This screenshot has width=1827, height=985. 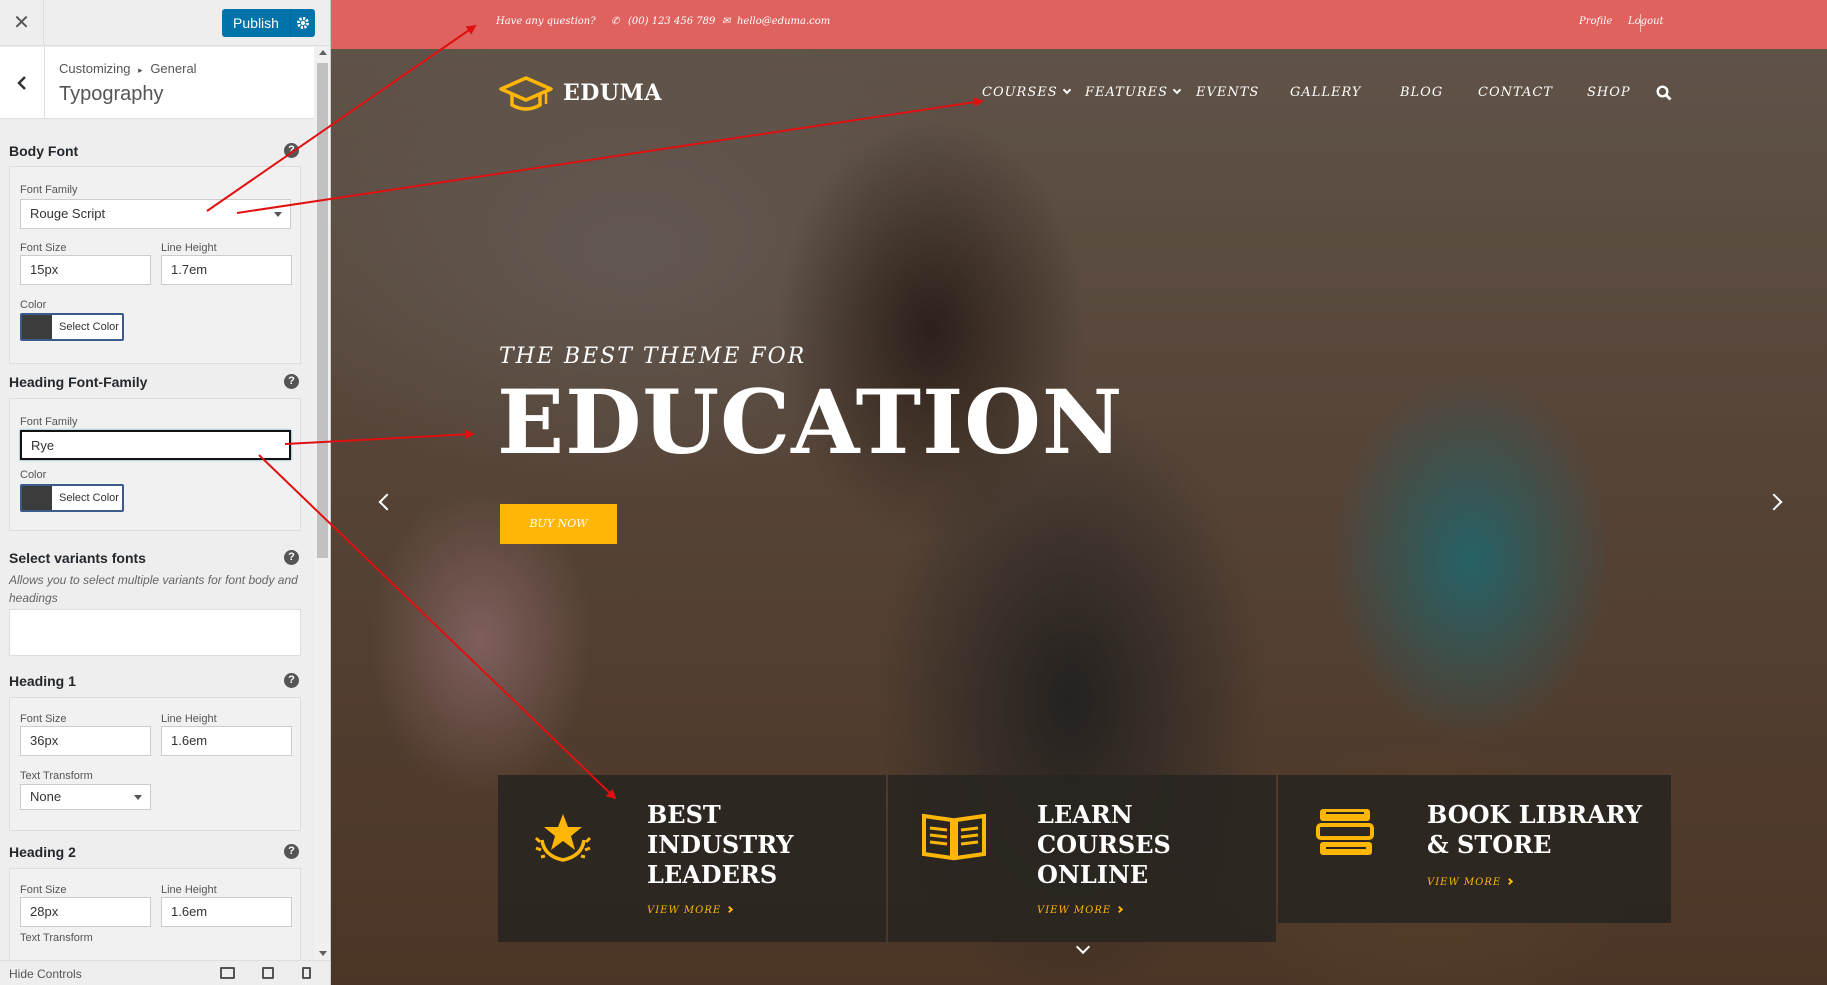 I want to click on nav-events: EVENTS, so click(x=1227, y=92).